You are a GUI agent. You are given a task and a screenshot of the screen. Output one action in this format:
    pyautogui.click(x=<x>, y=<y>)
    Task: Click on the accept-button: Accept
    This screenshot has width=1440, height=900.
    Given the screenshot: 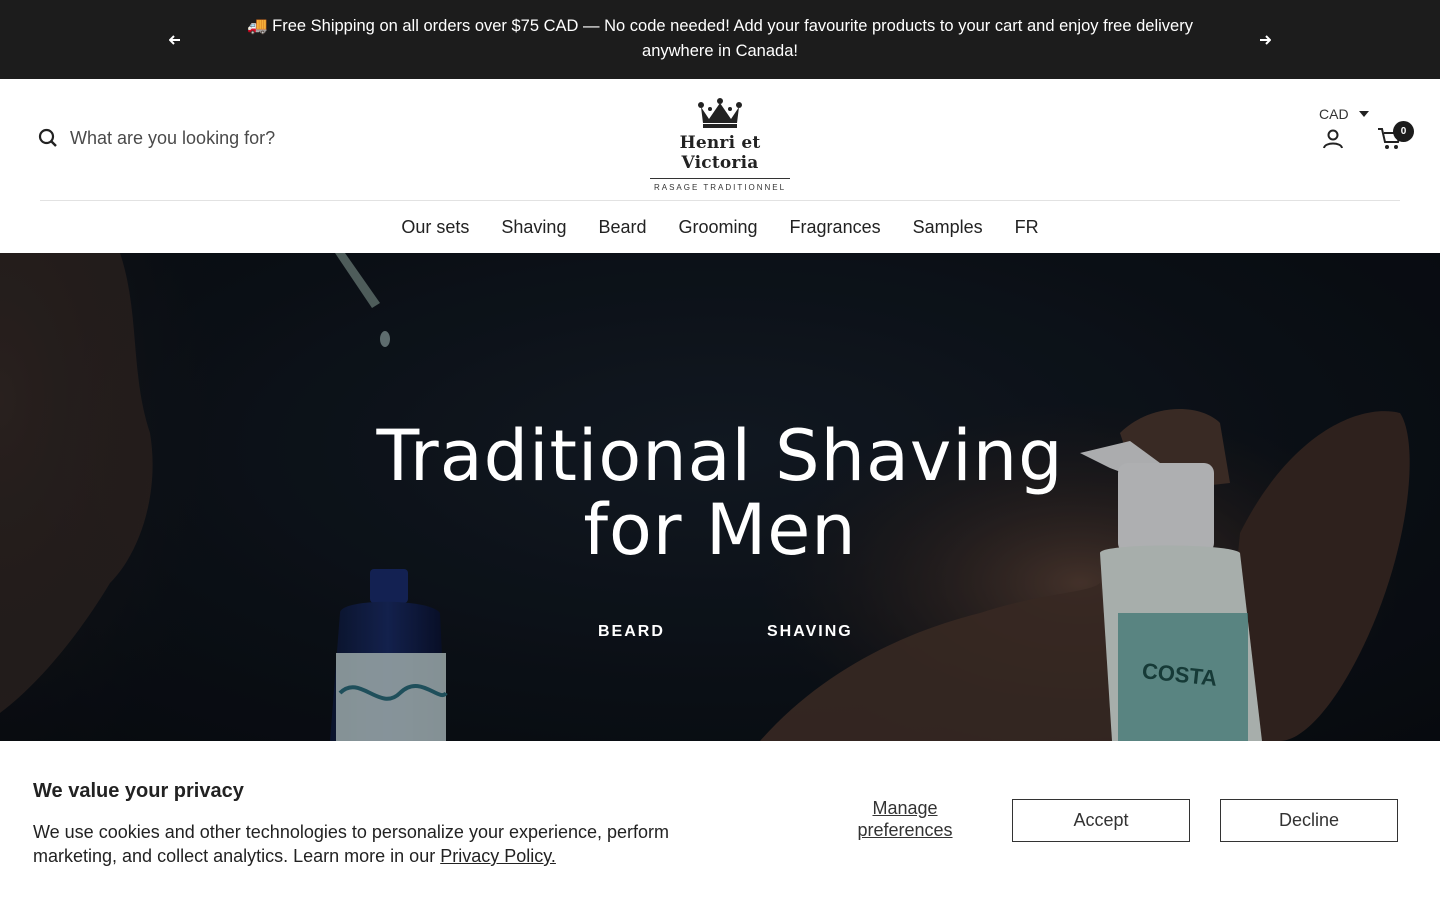 What is the action you would take?
    pyautogui.click(x=1101, y=820)
    